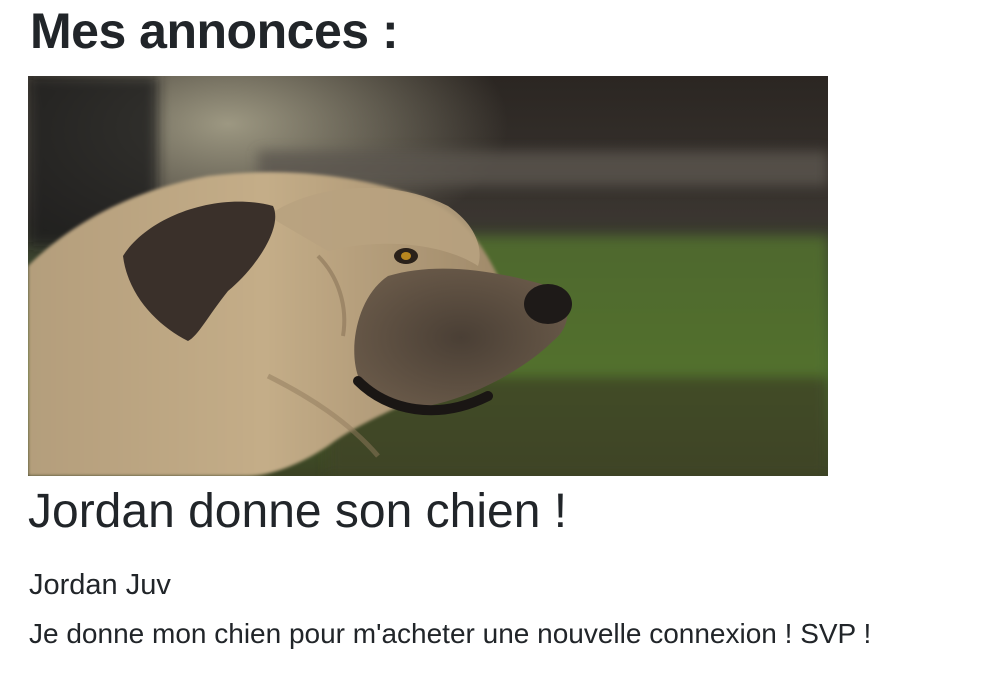  Describe the element at coordinates (214, 31) in the screenshot. I see `page-title: Mes annonces :` at that location.